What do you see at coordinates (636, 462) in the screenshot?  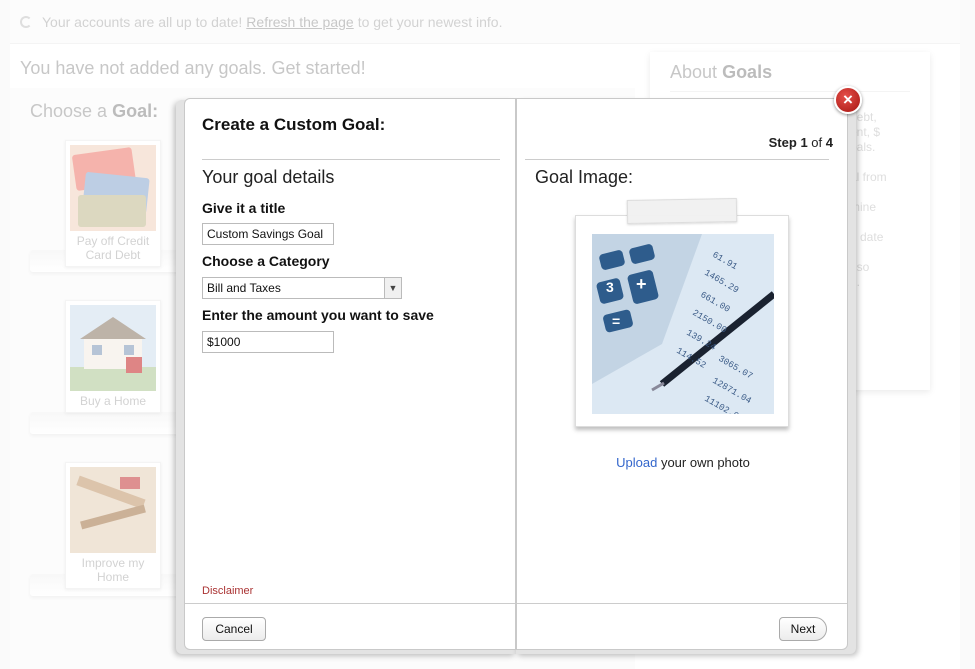 I see `upload-link: Upload` at bounding box center [636, 462].